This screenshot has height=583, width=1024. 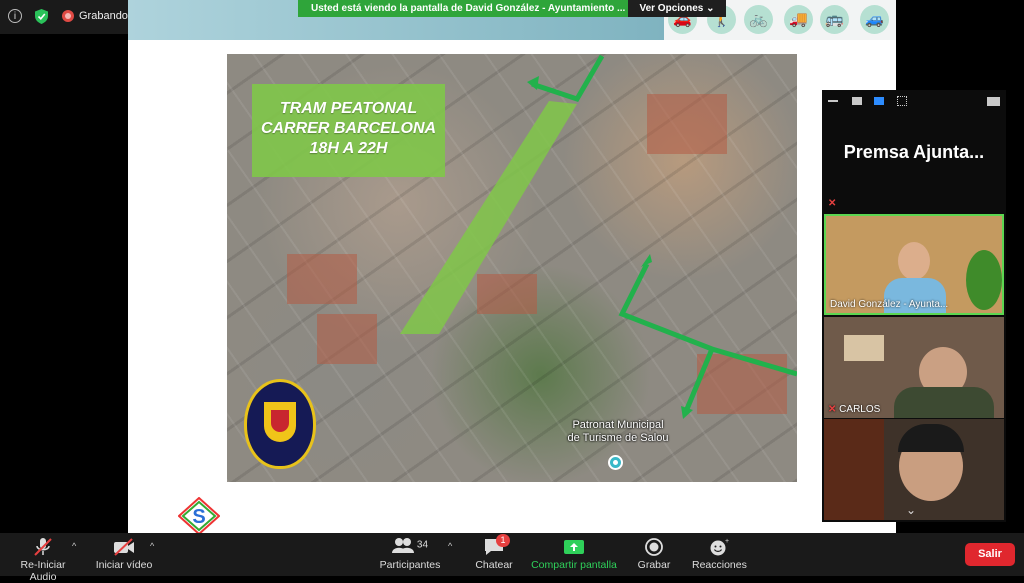 What do you see at coordinates (914, 367) in the screenshot?
I see `participant-tile: ✕ CARLOS` at bounding box center [914, 367].